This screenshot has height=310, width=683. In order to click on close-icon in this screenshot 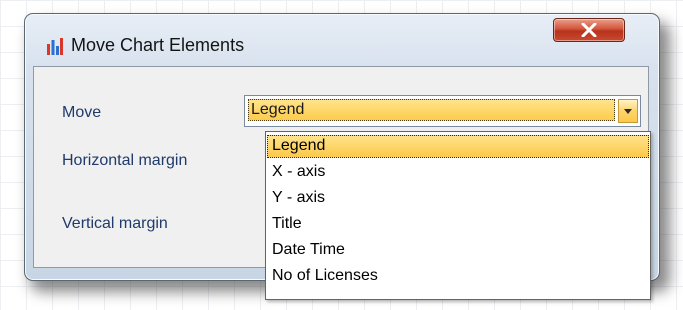, I will do `click(589, 30)`.